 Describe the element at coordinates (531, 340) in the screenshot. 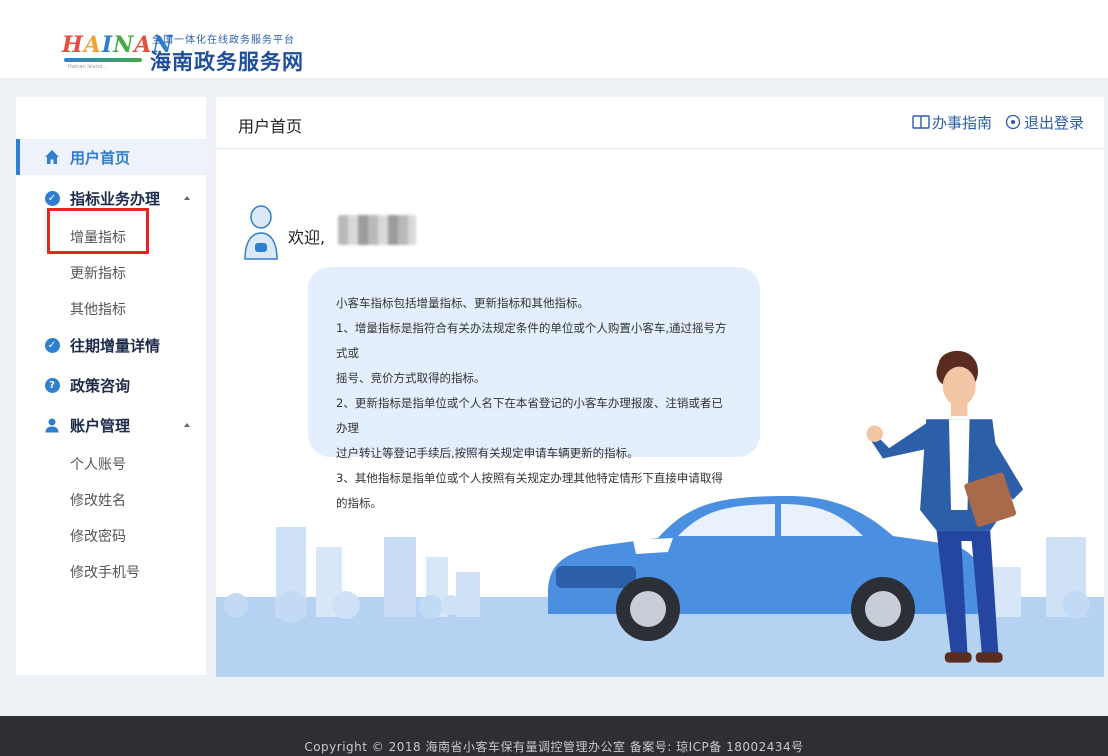

I see `info-line: 1、增量指标是指符合有关办法规定条件的单位或个人购置小客车,通过摇号方式或` at that location.